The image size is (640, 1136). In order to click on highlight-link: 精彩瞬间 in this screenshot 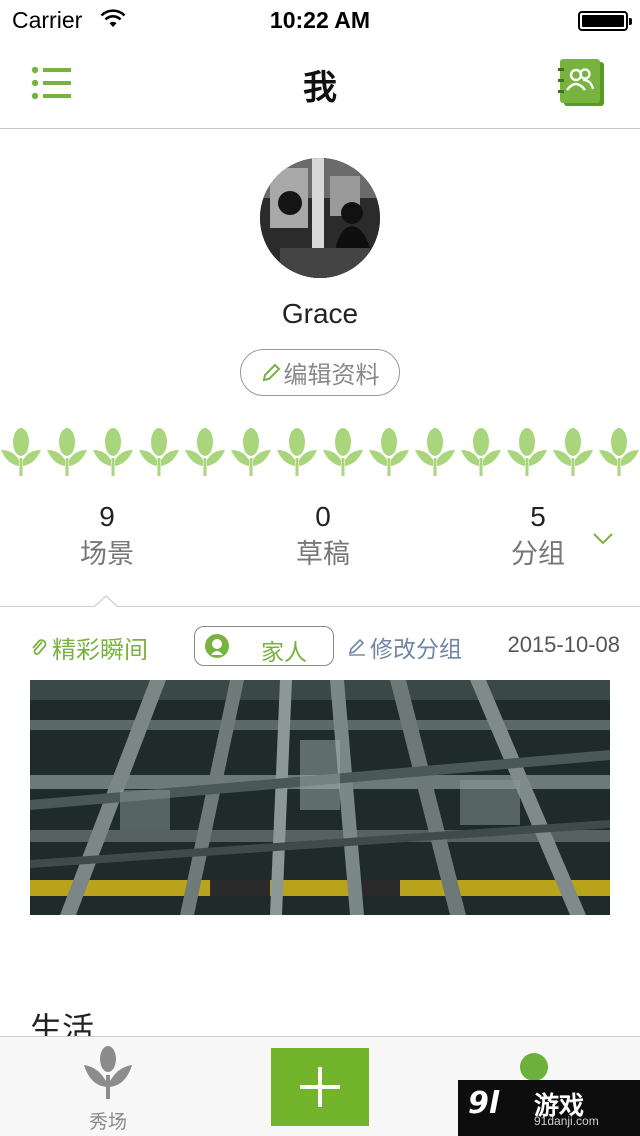, I will do `click(89, 647)`.